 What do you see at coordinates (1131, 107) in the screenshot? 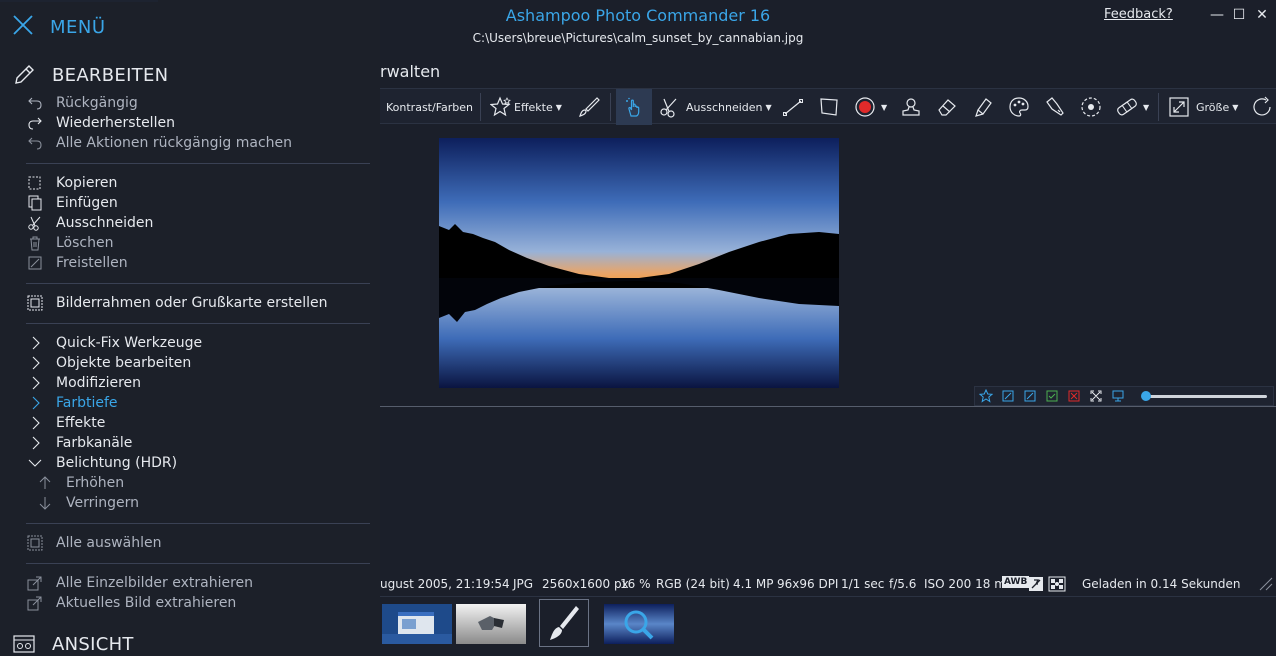
I see `bandage-tool-button: ▼` at bounding box center [1131, 107].